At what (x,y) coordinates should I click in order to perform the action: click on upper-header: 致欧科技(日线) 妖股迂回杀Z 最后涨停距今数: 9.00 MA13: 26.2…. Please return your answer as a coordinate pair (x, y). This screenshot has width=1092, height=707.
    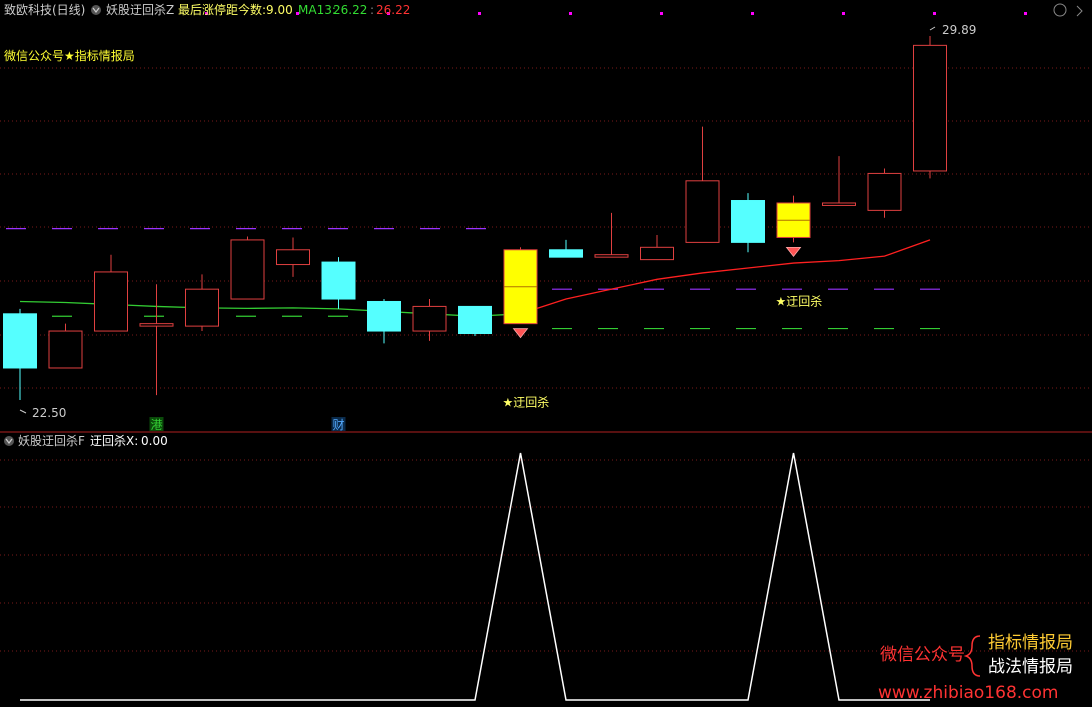
    Looking at the image, I should click on (543, 9).